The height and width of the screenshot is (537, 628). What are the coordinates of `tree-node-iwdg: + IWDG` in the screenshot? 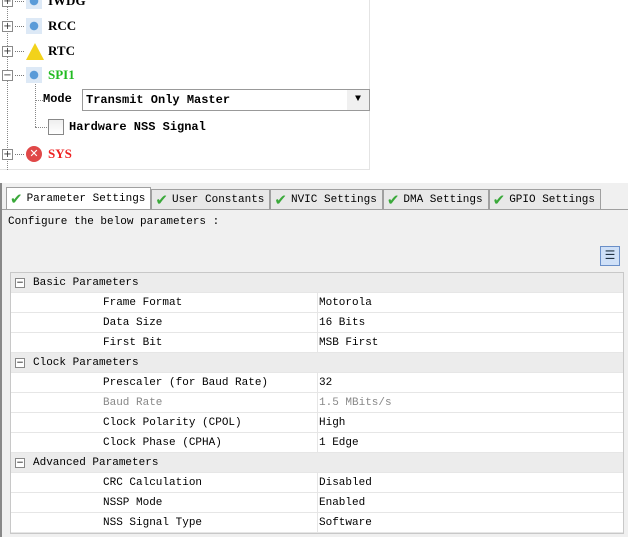 It's located at (44, 5).